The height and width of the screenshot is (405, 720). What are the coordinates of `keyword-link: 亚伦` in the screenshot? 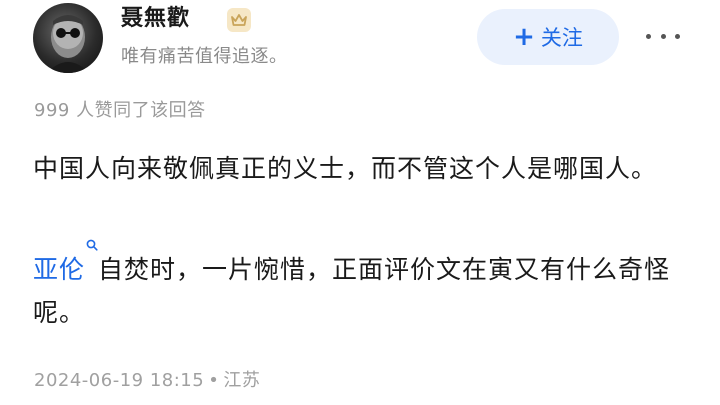 It's located at (59, 269).